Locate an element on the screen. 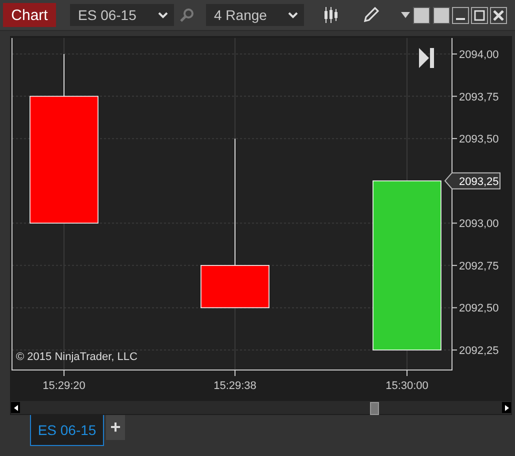  pencil-icon is located at coordinates (371, 15).